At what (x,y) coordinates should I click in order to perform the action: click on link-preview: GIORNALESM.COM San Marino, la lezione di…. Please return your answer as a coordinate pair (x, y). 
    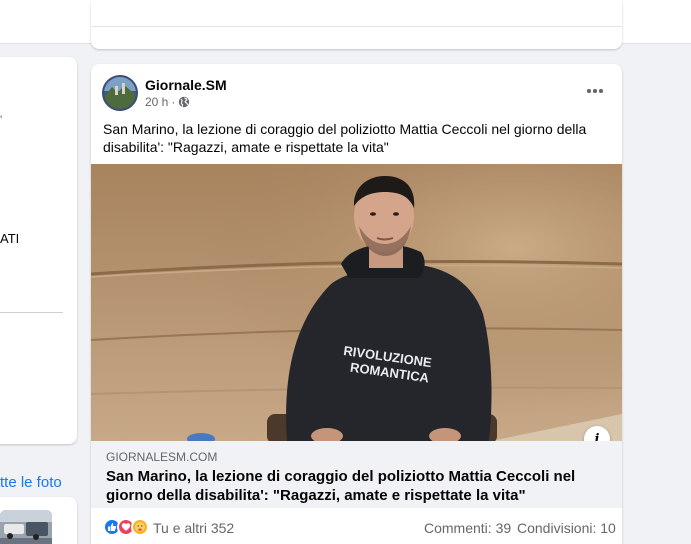
    Looking at the image, I should click on (356, 474).